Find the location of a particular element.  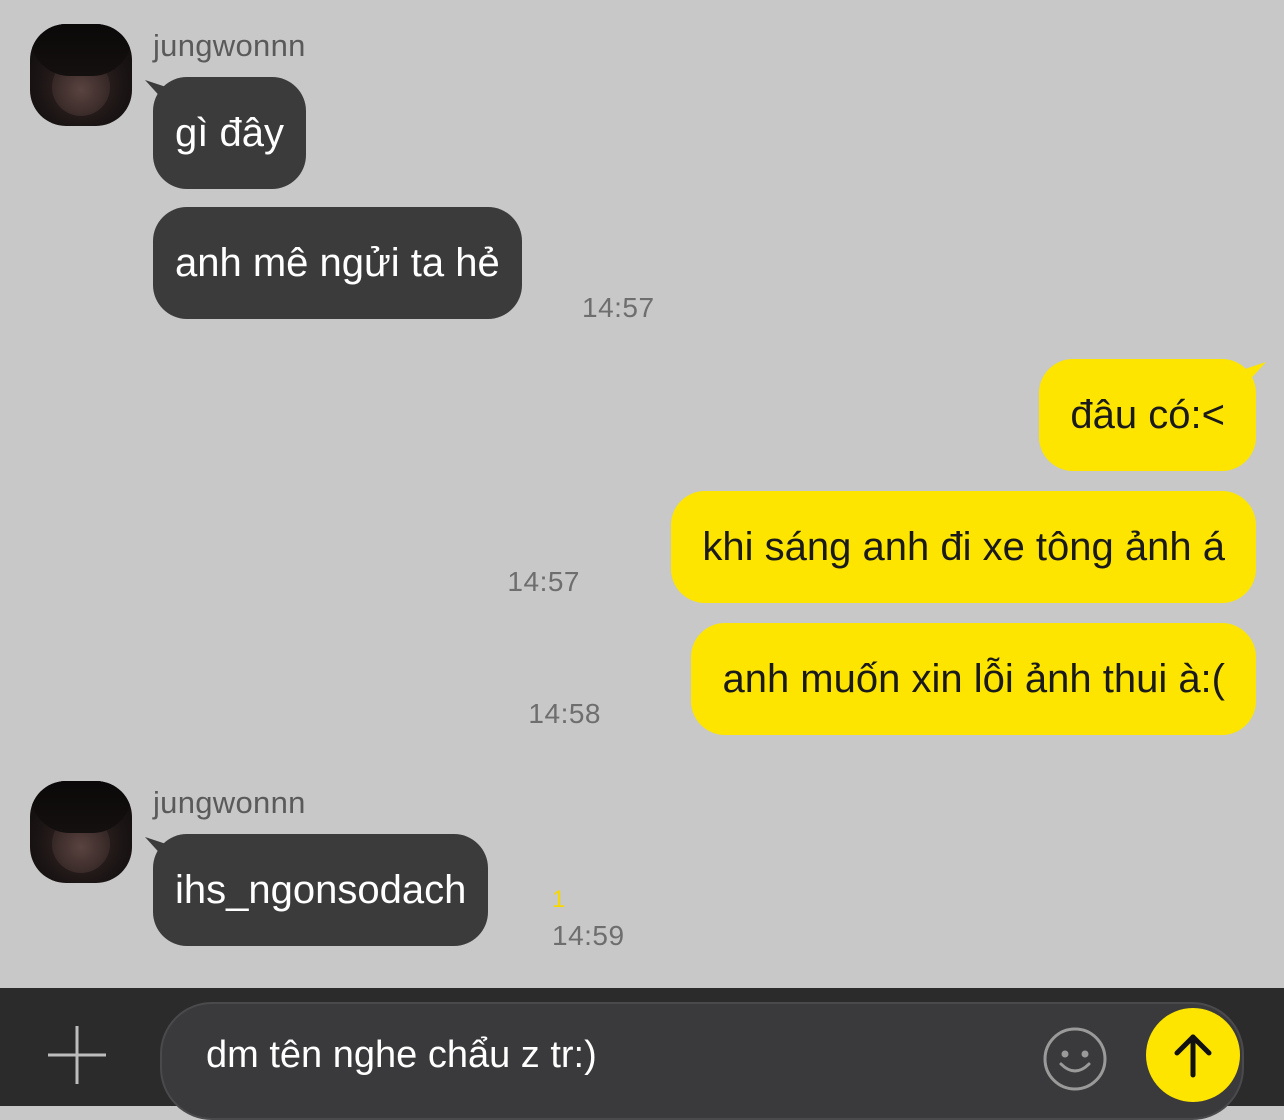

incoming-message-bubble: gì đây is located at coordinates (229, 133).